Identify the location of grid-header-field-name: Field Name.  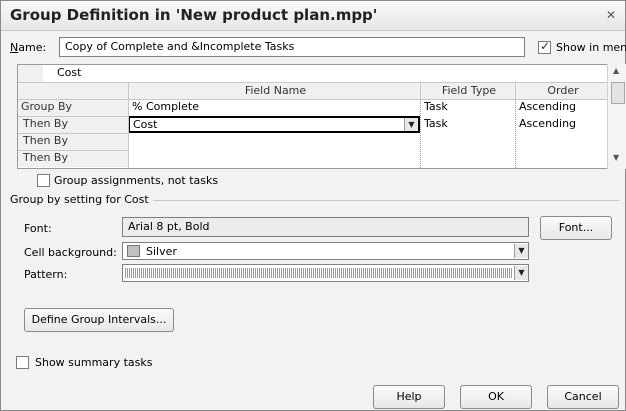
(274, 91).